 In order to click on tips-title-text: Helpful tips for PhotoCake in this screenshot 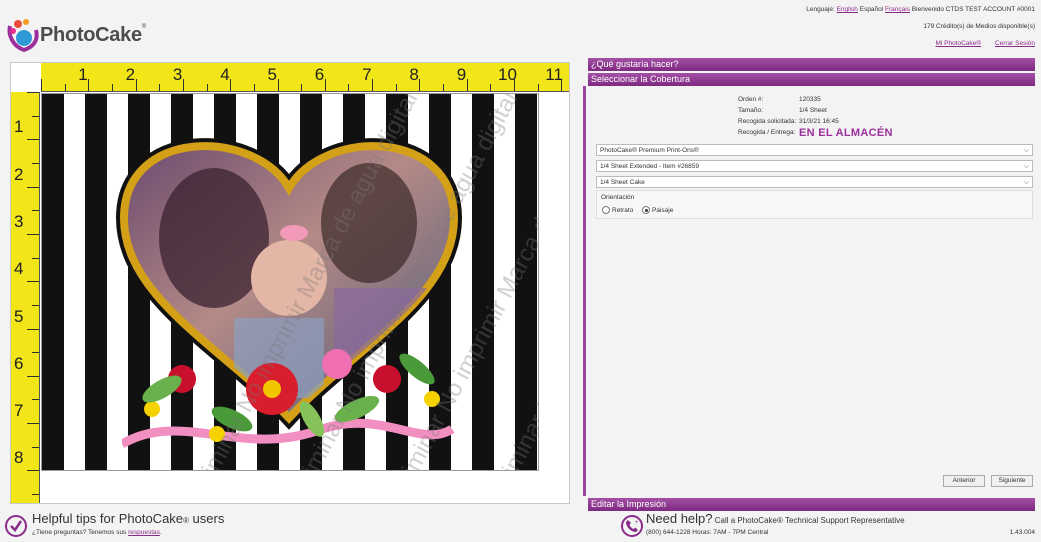, I will do `click(108, 518)`.